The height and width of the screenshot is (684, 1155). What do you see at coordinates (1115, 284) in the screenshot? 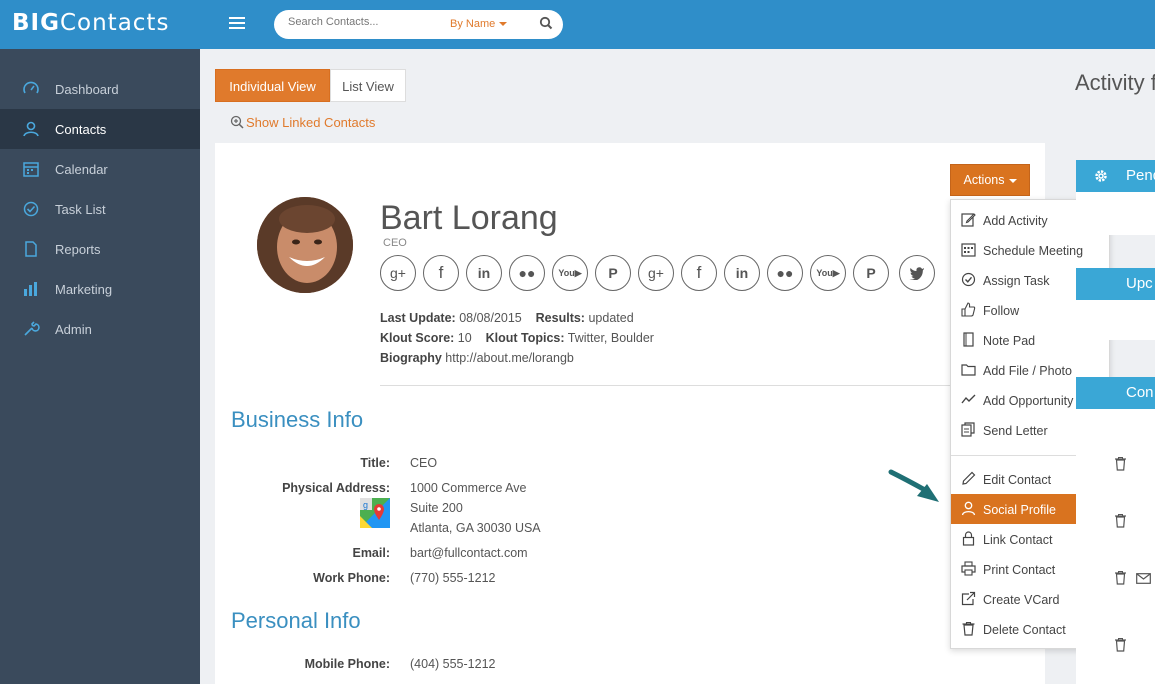
I see `upcoming-panel-header: Upc` at bounding box center [1115, 284].